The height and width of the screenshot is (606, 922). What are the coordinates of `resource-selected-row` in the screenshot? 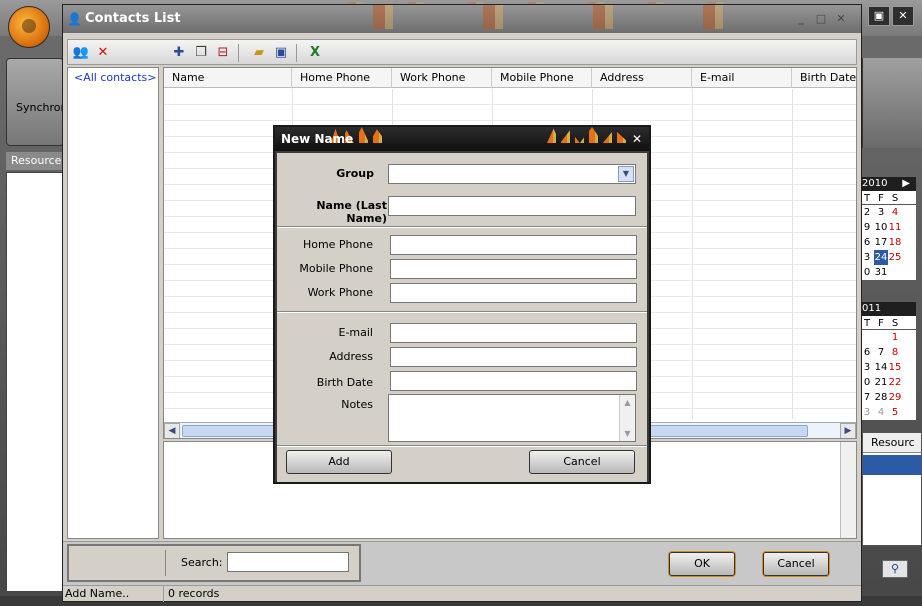 It's located at (892, 465).